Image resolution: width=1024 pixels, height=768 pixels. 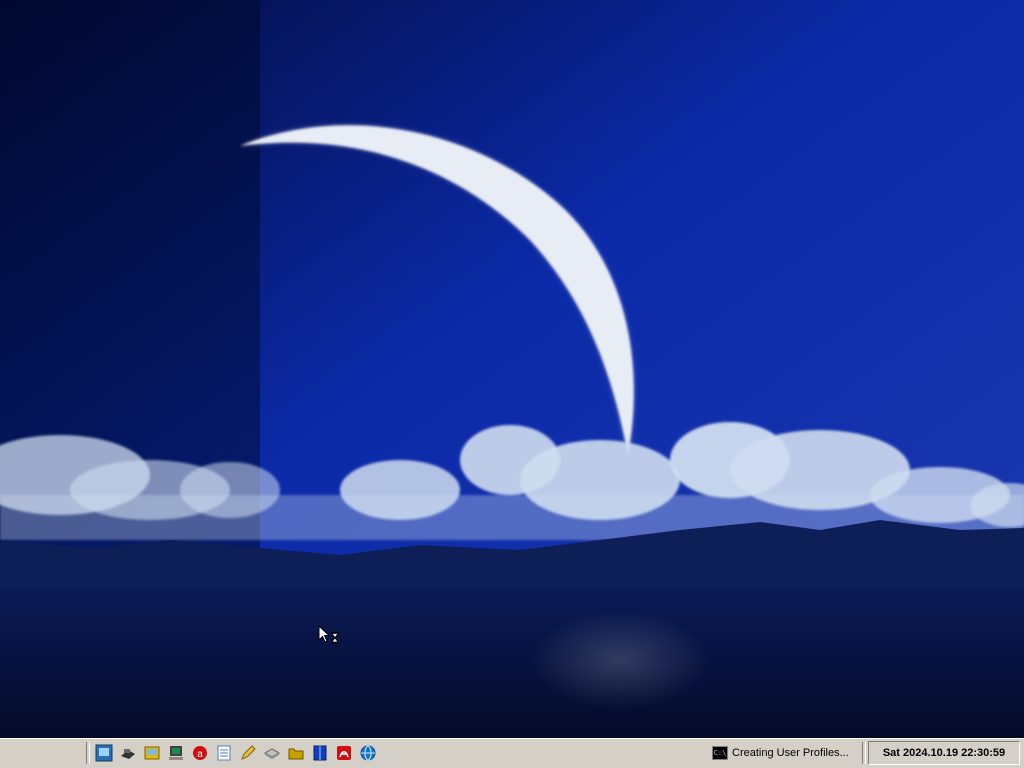 I want to click on command-prompt-icon: C:\, so click(x=720, y=753).